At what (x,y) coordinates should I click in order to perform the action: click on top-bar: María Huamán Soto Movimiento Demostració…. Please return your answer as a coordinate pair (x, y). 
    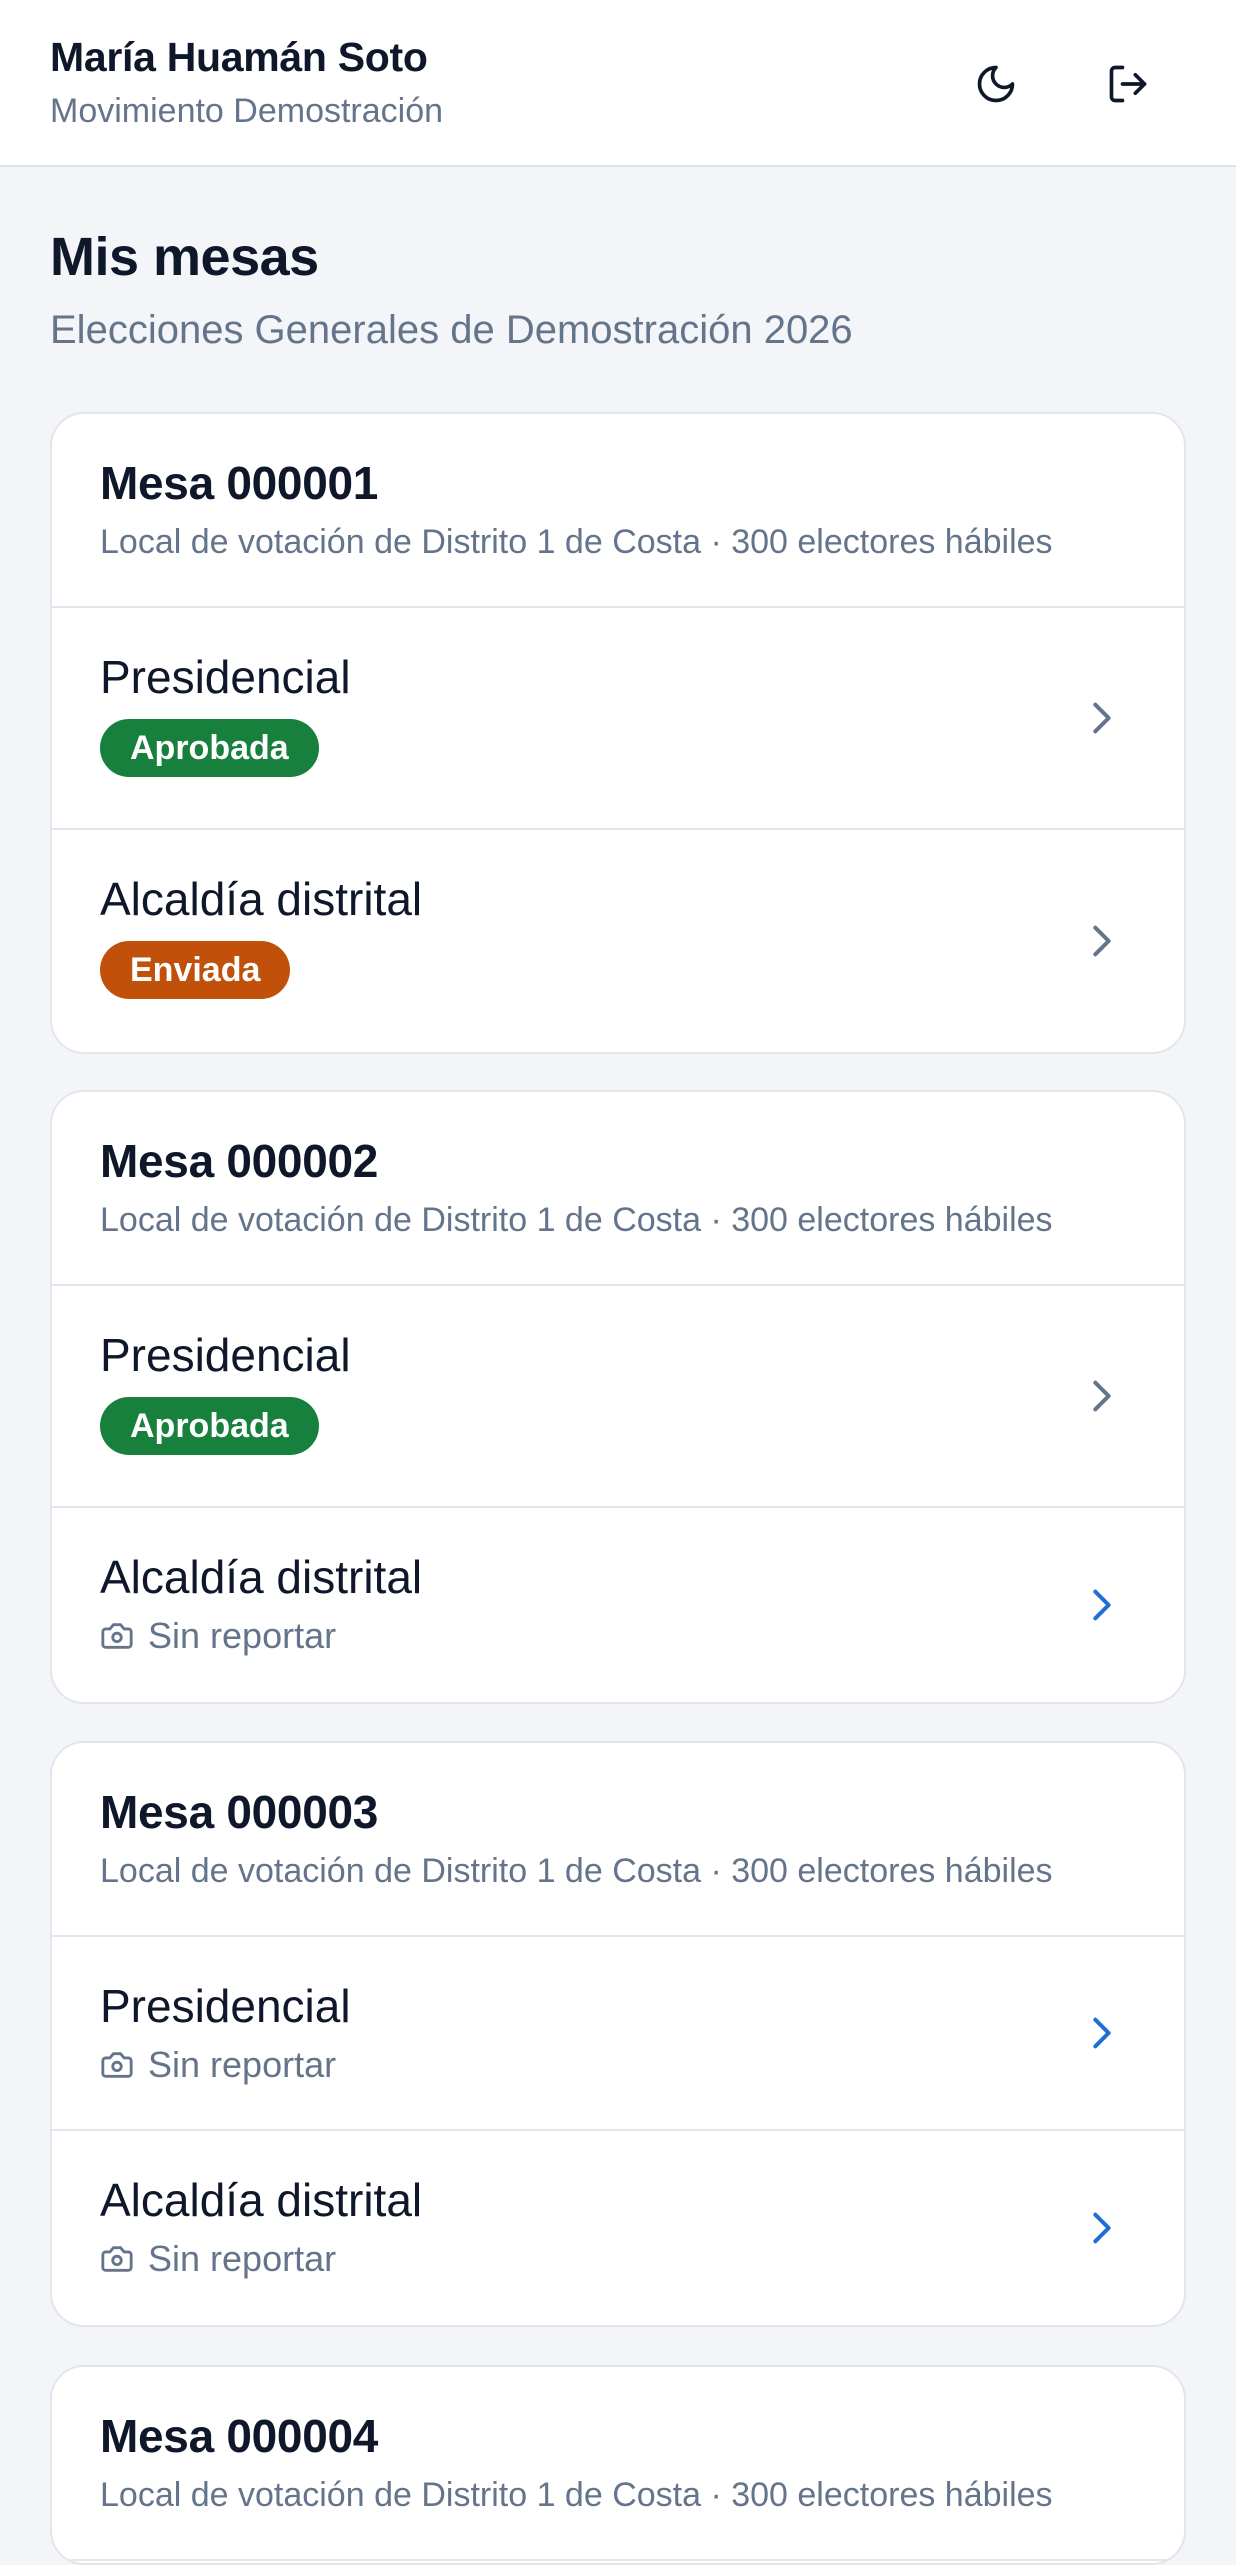
    Looking at the image, I should click on (618, 83).